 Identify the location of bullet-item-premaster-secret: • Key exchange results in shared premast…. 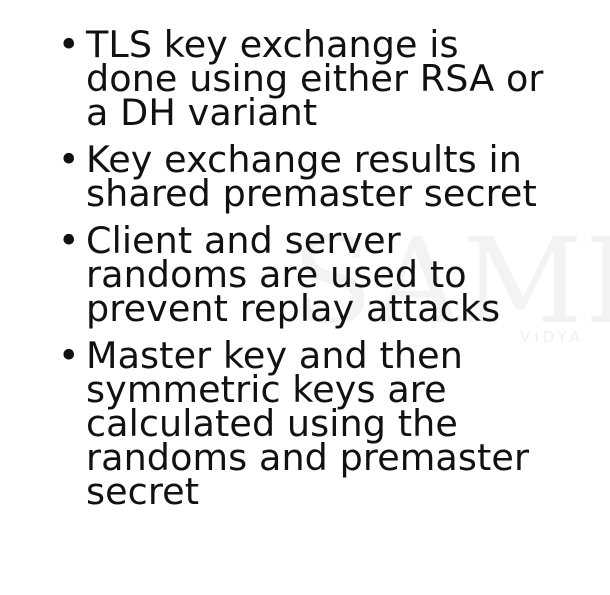
(328, 176).